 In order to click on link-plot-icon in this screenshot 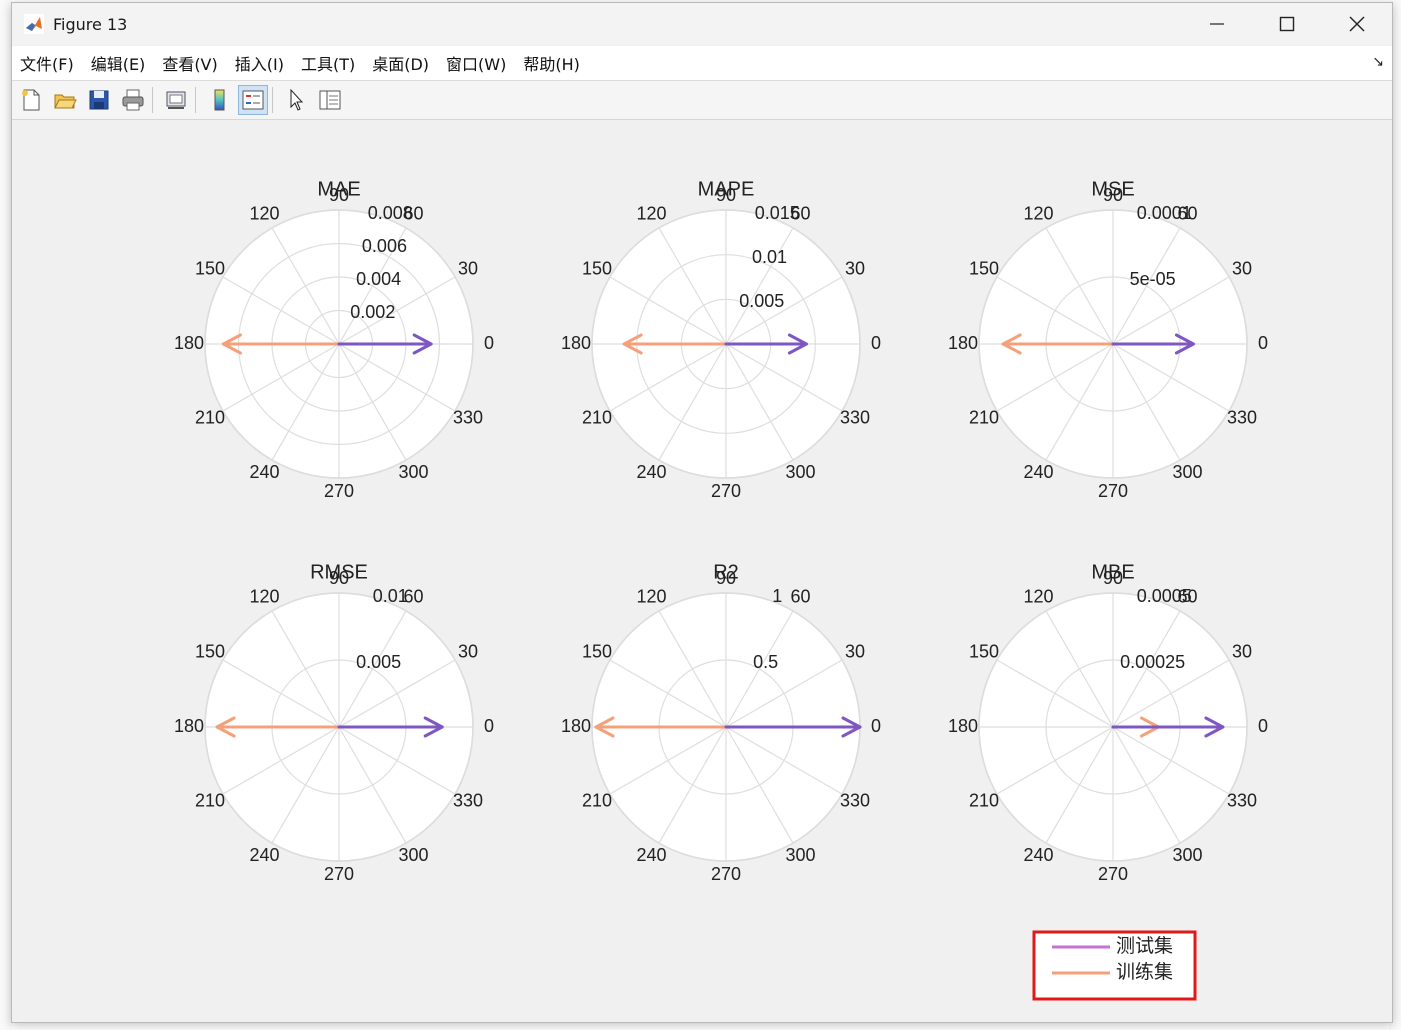, I will do `click(176, 100)`.